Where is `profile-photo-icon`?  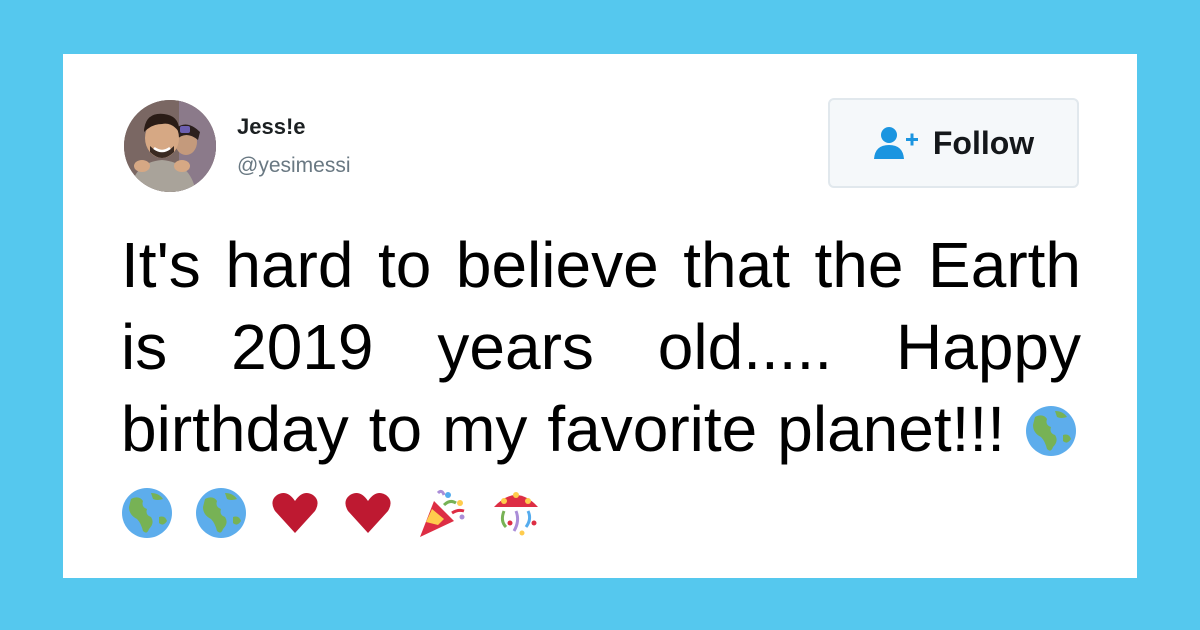 profile-photo-icon is located at coordinates (170, 146).